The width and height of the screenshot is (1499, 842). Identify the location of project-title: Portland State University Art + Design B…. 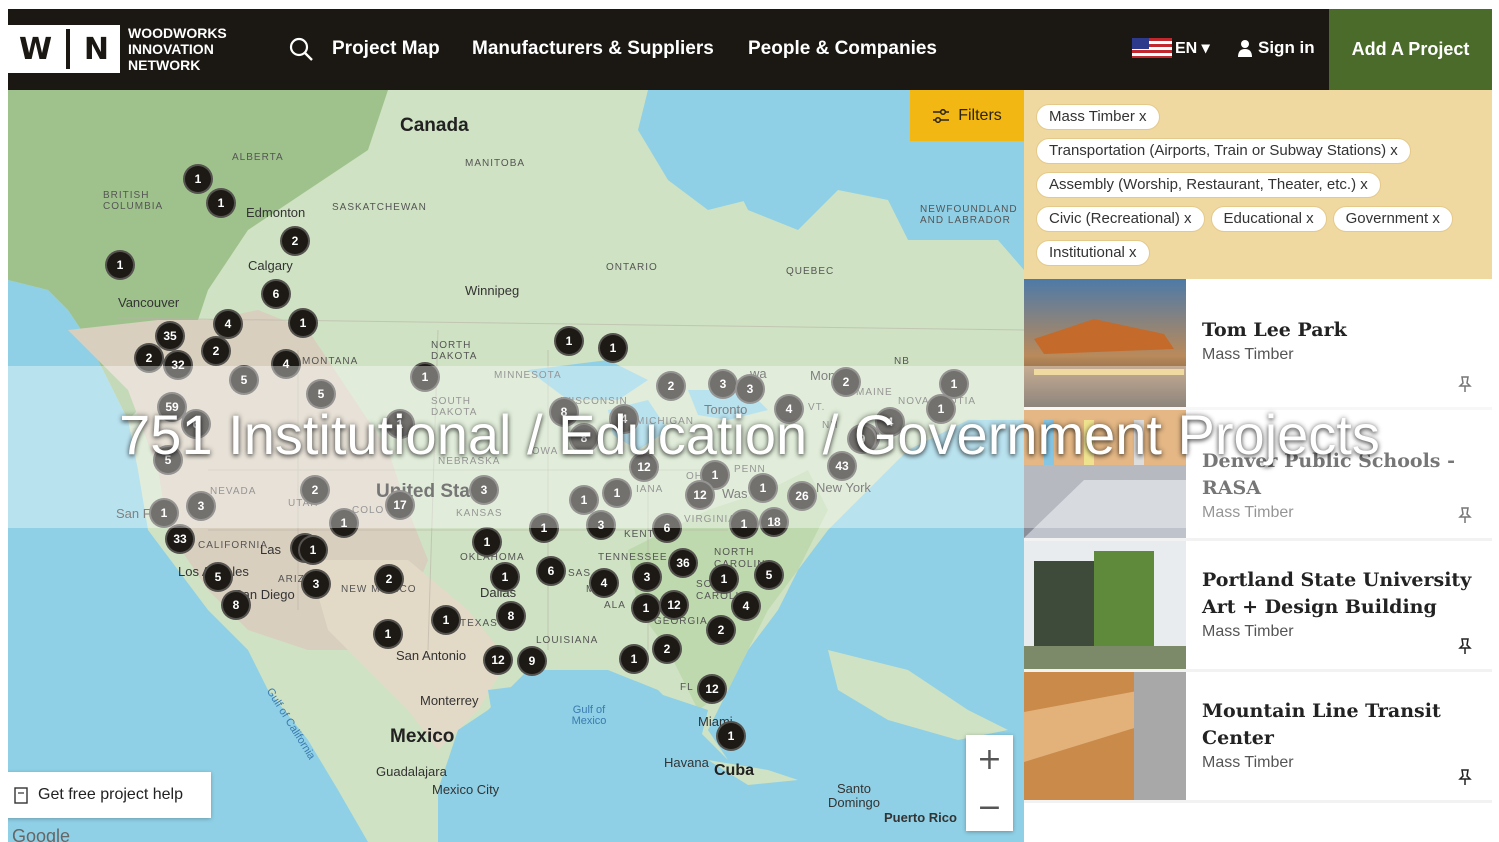
(1347, 594).